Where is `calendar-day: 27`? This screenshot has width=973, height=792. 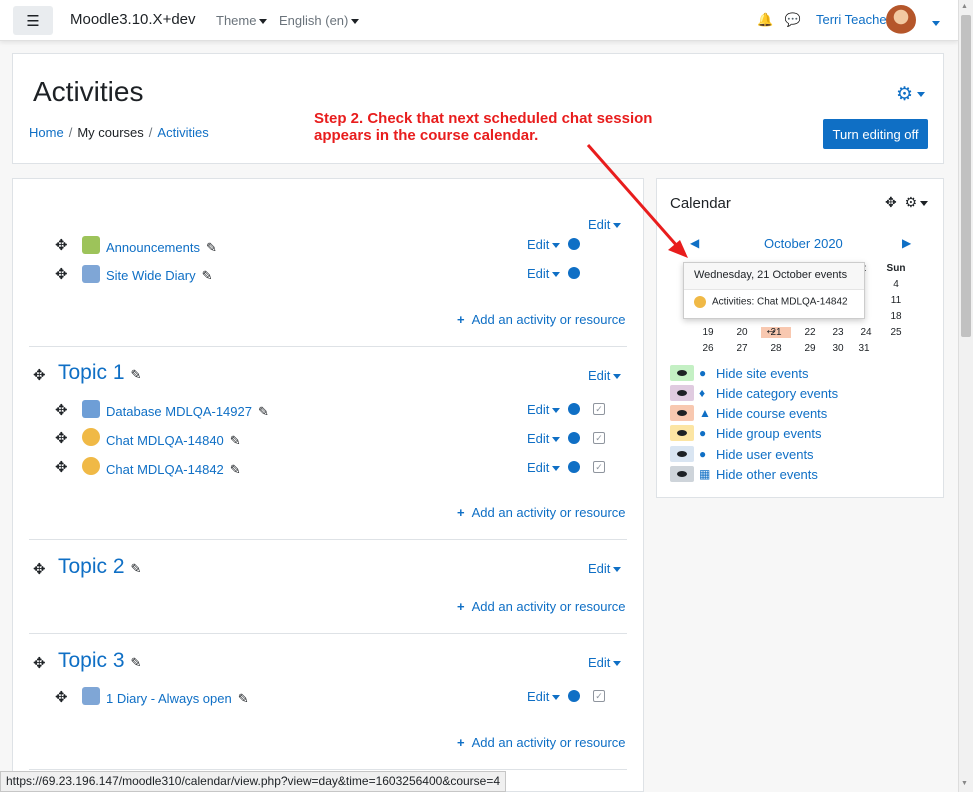
calendar-day: 27 is located at coordinates (742, 348).